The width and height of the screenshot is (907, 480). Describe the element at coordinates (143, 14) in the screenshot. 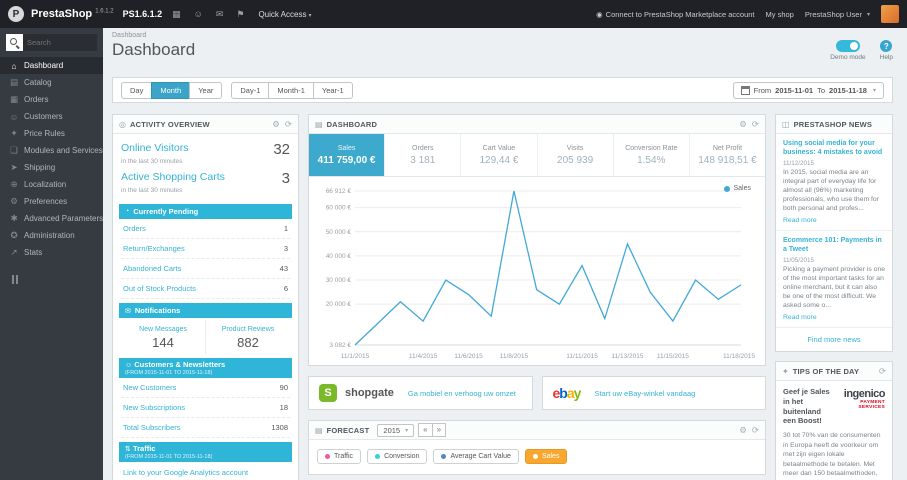

I see `shop-name-link: PS1.6.1.2` at that location.